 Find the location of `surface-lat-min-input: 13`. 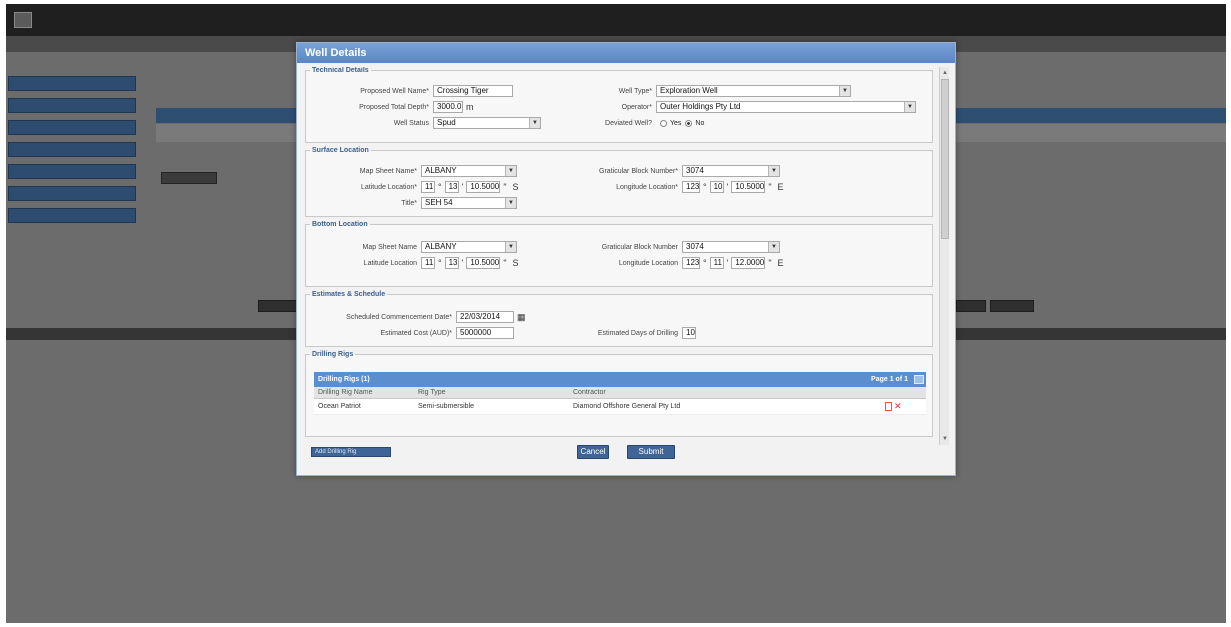

surface-lat-min-input: 13 is located at coordinates (451, 187).